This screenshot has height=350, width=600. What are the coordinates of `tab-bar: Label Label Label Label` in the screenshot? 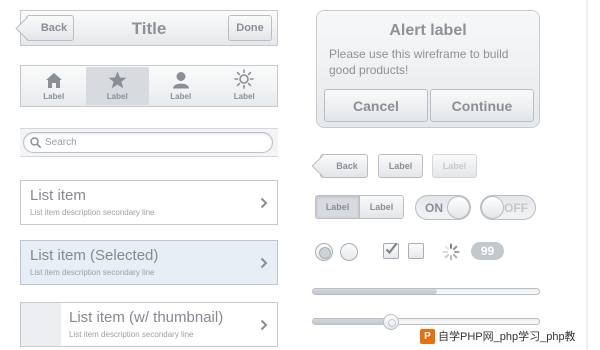 It's located at (149, 86).